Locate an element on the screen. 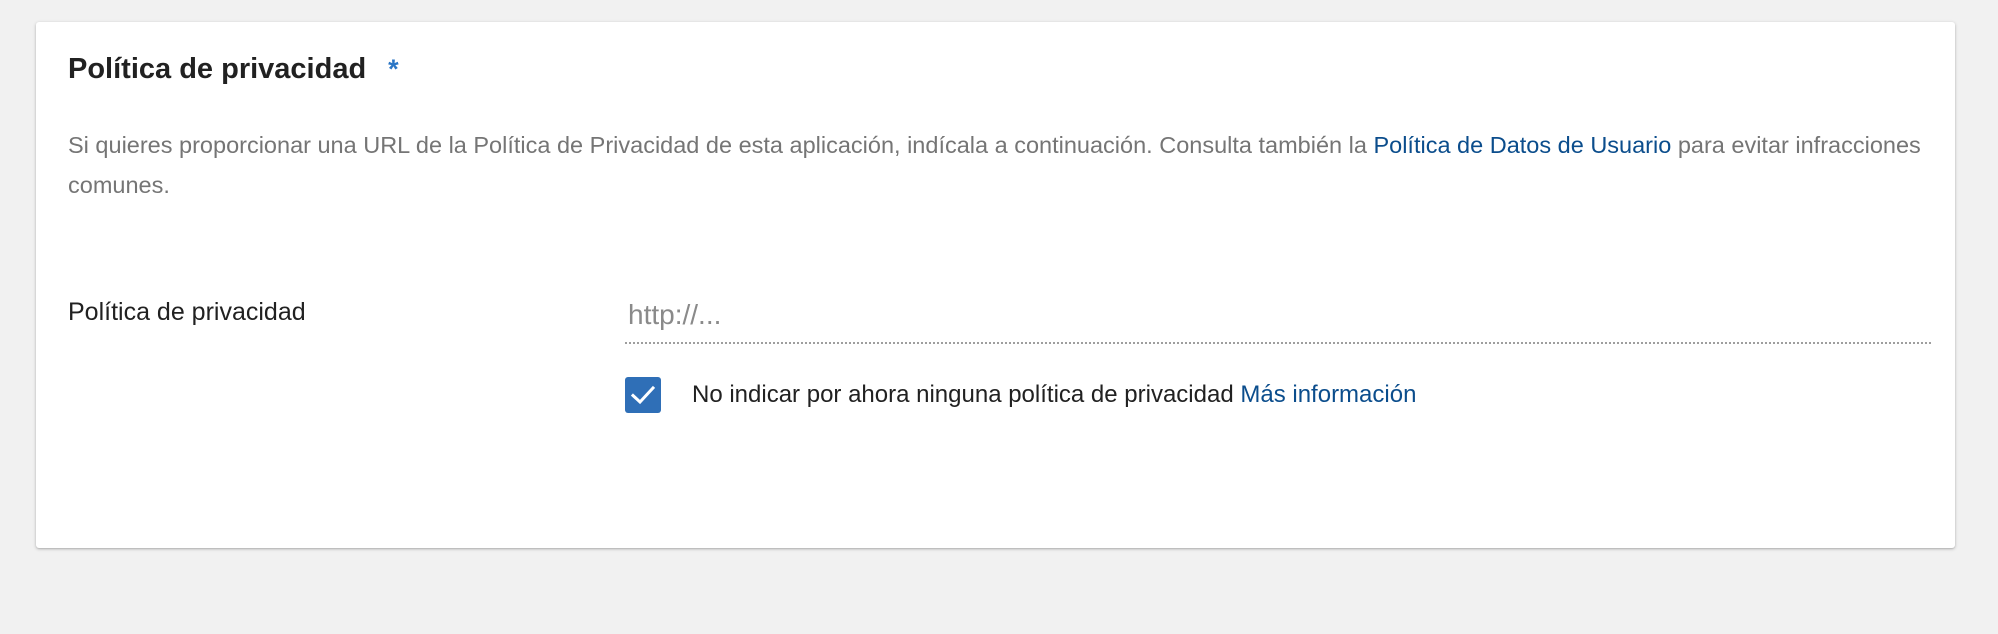 This screenshot has height=634, width=1998. checkmark-icon is located at coordinates (643, 395).